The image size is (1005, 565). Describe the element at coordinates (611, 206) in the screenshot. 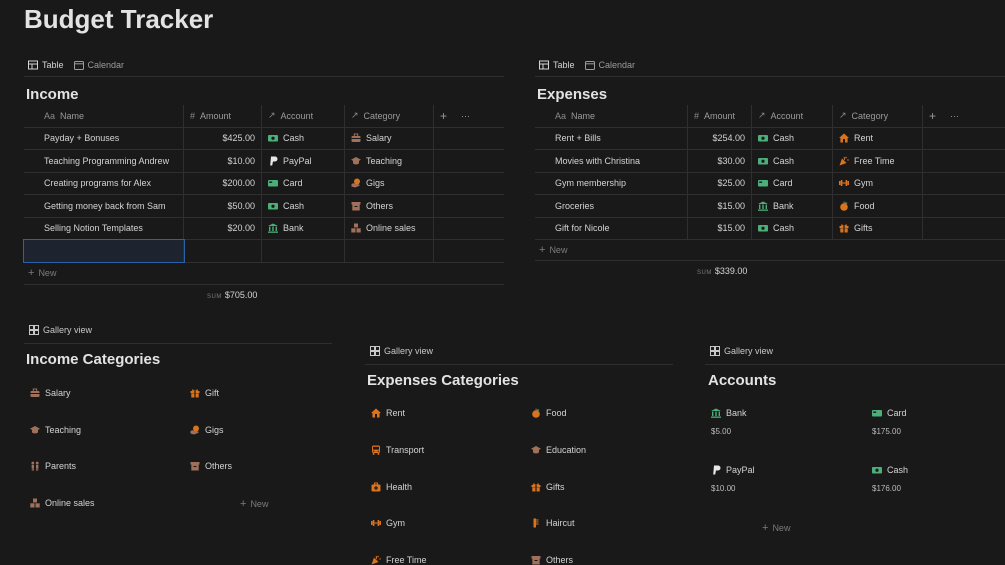

I see `row-name-cell: Groceries` at that location.